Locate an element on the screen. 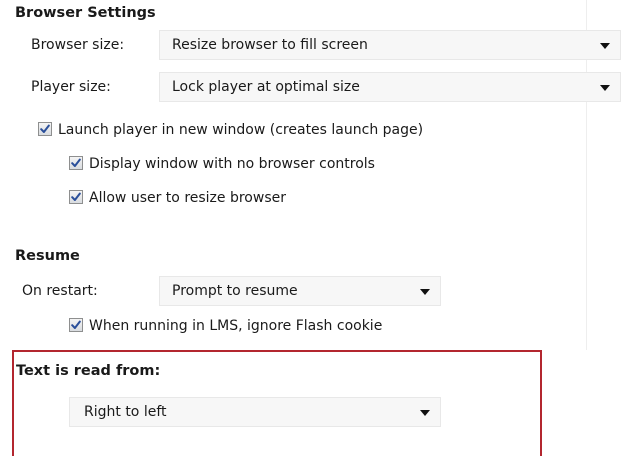  allow-resize-label: Allow user to resize browser is located at coordinates (187, 198).